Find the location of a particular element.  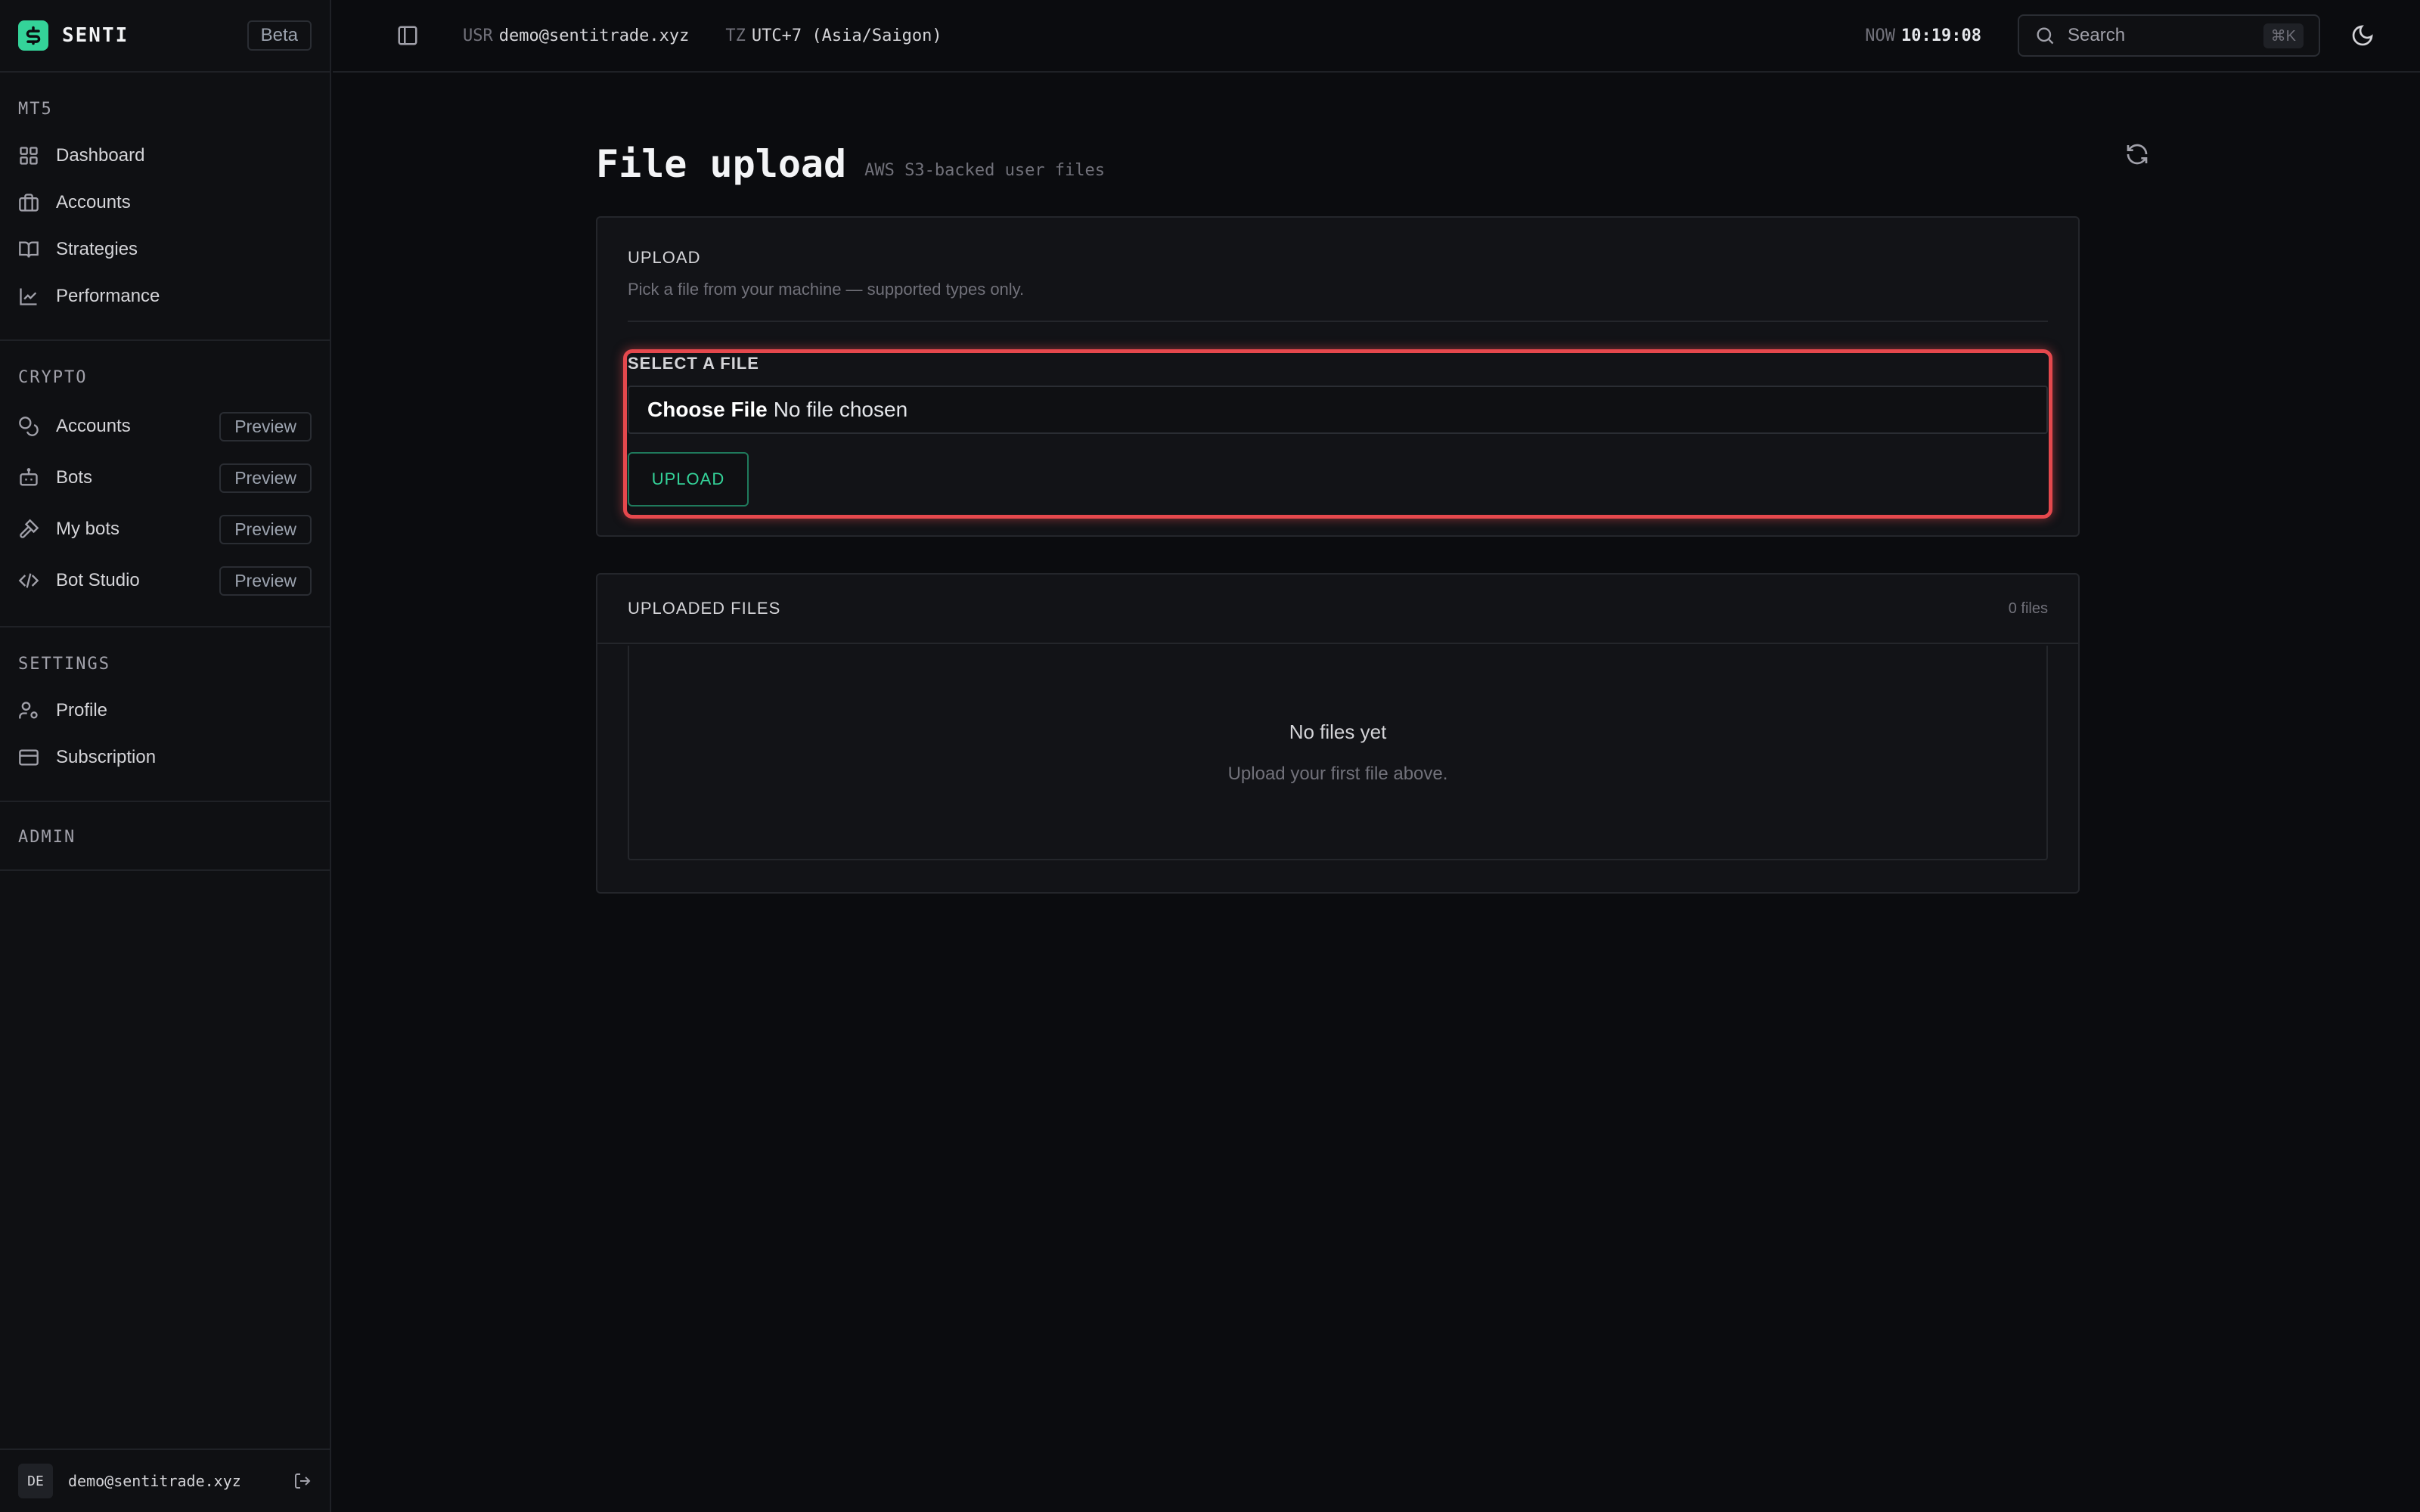

choose-file-button: Choose File is located at coordinates (707, 410).